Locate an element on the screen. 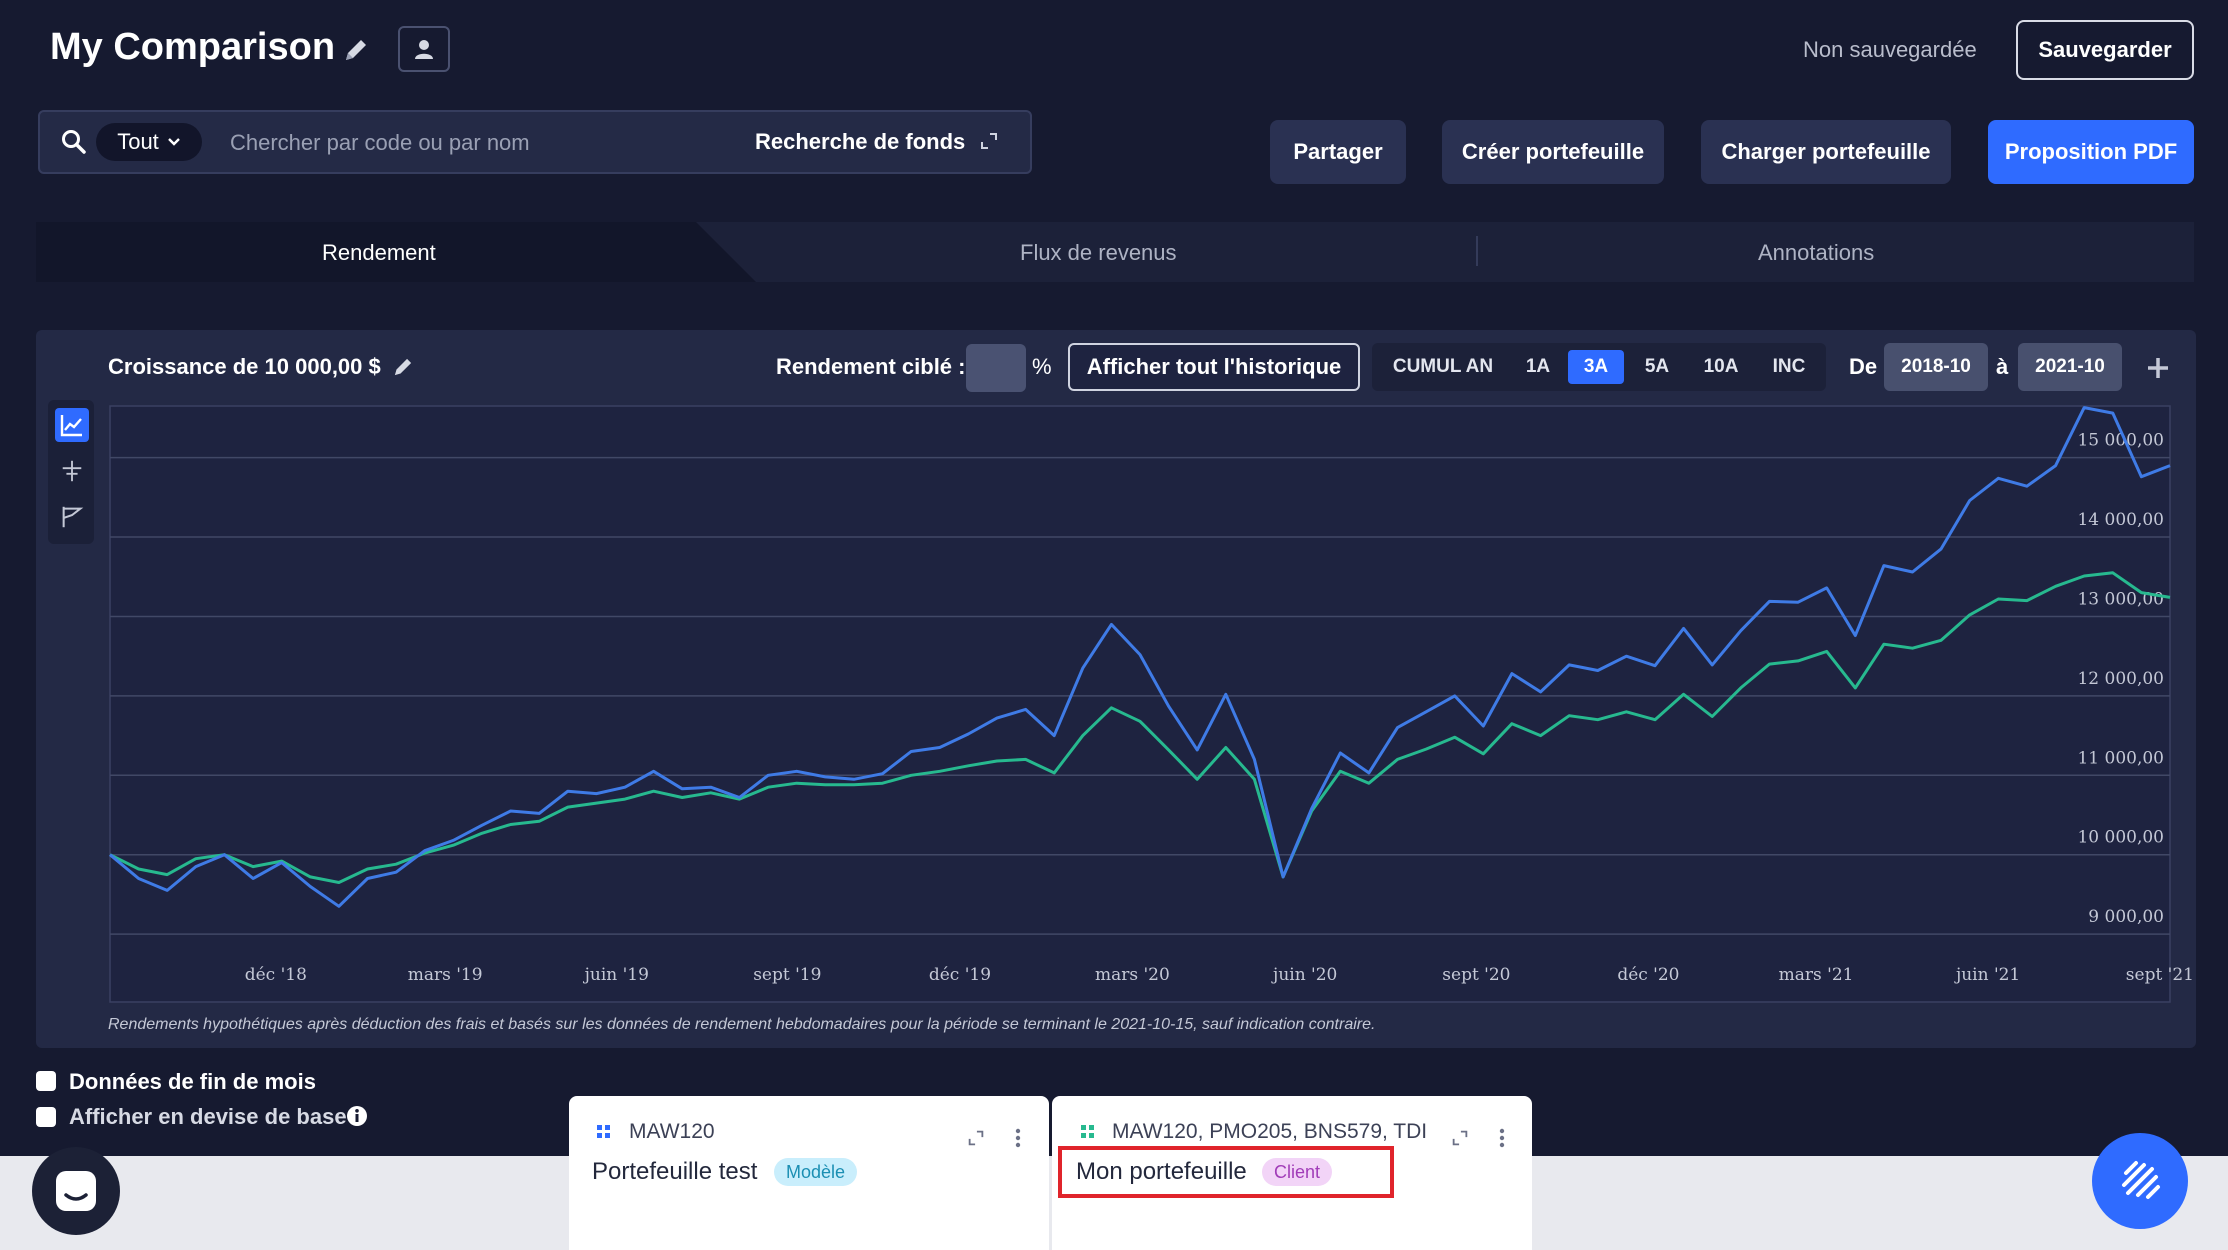  x-tick-label: juin '20 is located at coordinates (1304, 975).